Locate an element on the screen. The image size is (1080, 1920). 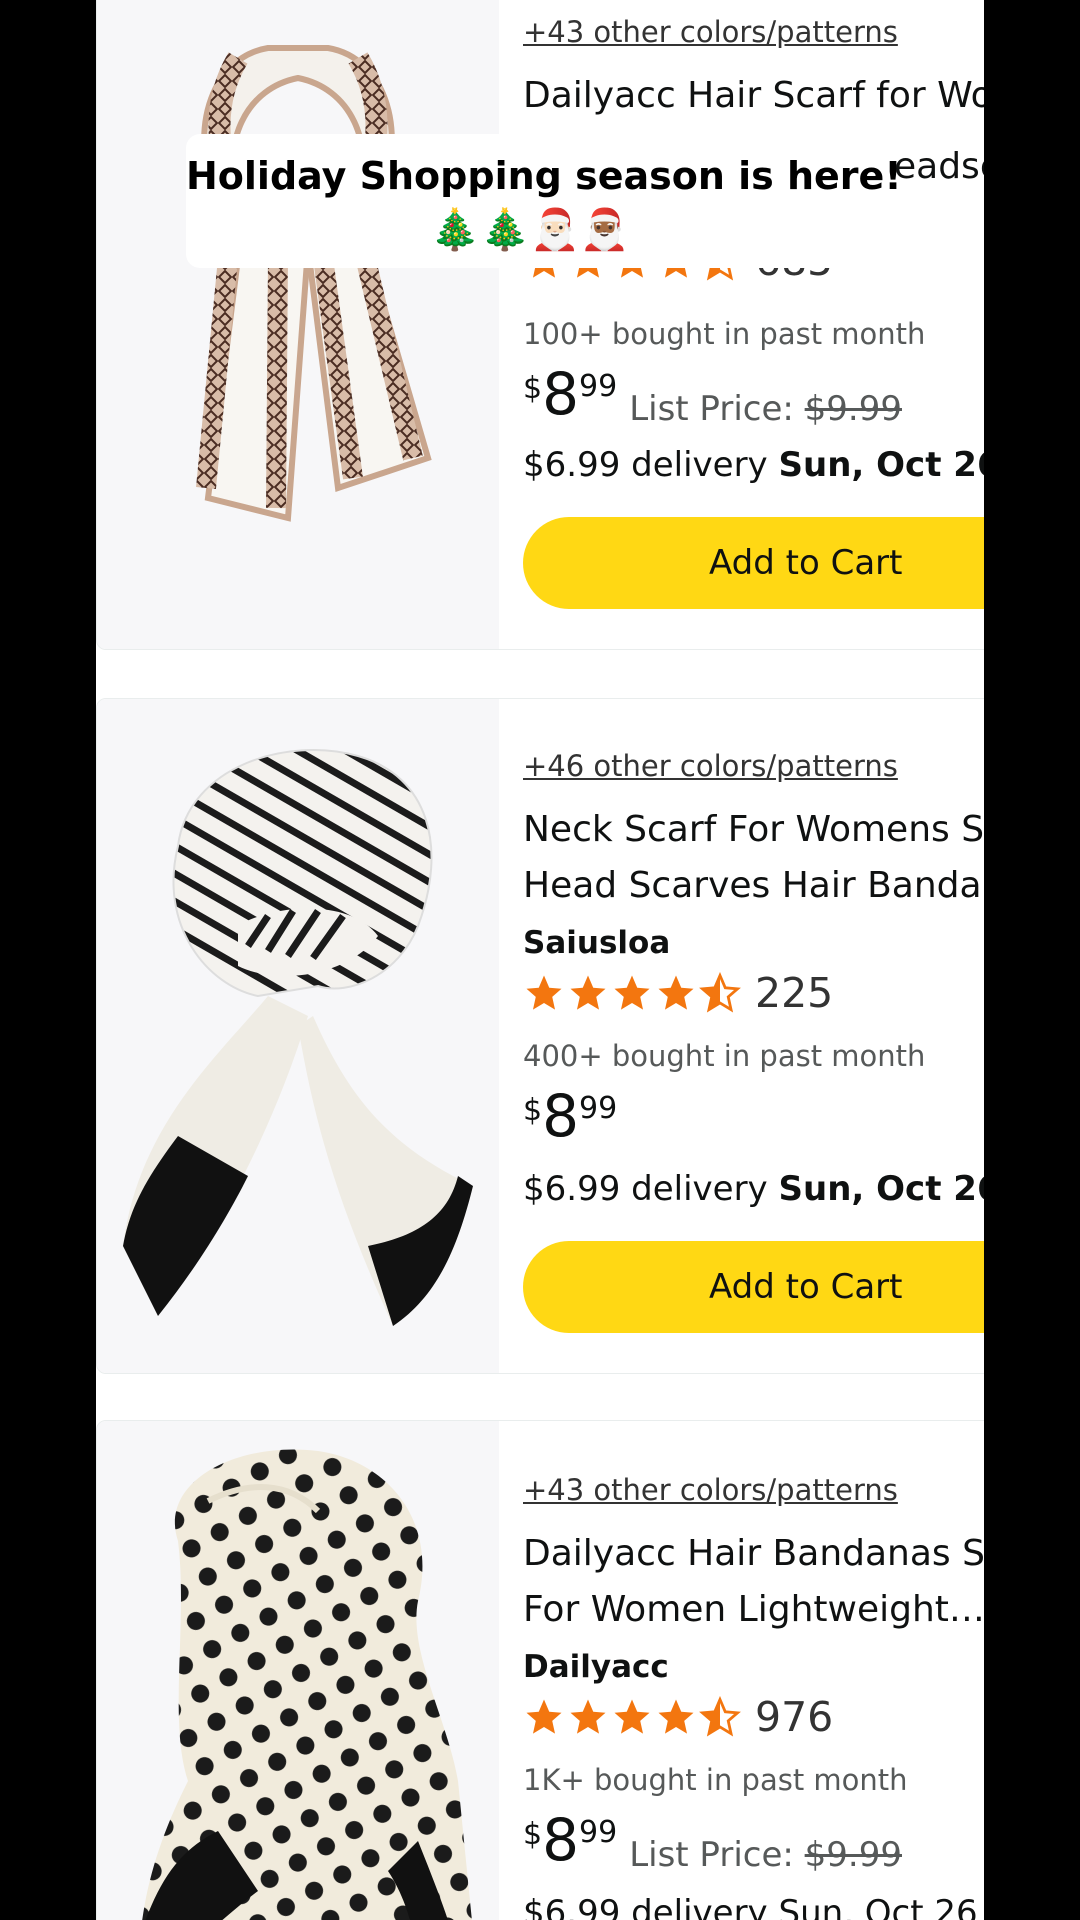
product-title: Dailyacc Hair Bandanas Sc is located at coordinates (753, 1553).